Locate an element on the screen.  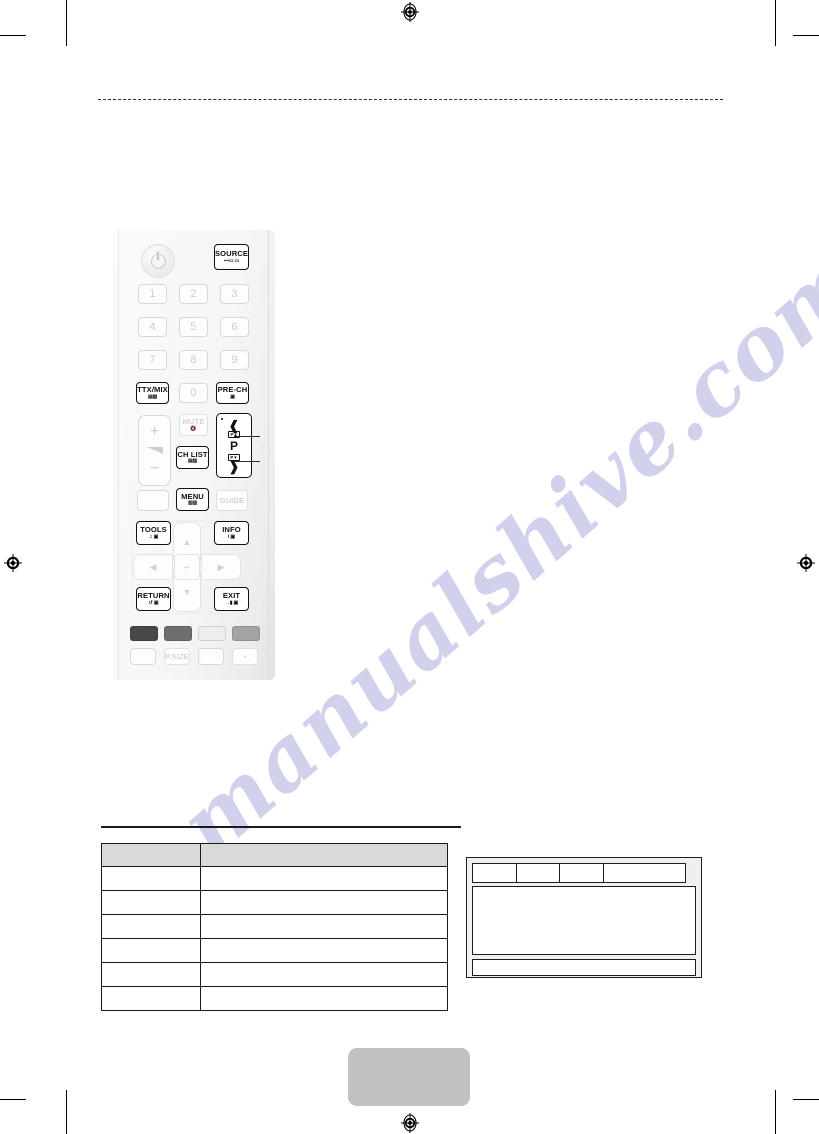
nav-left-button: ◀ is located at coordinates (153, 567).